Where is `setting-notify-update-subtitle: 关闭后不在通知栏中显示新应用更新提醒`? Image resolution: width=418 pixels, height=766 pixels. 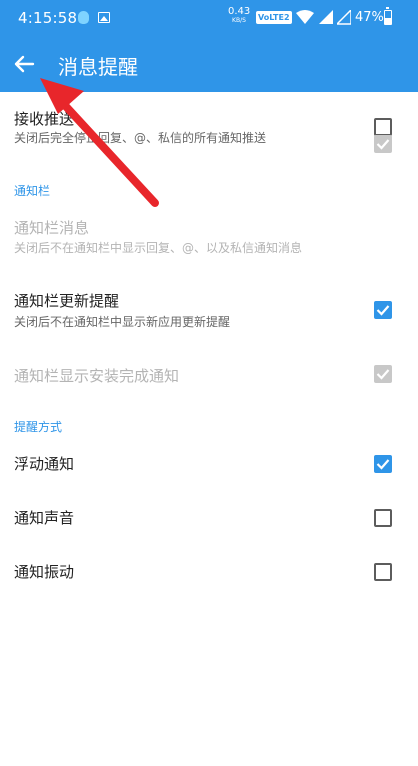 setting-notify-update-subtitle: 关闭后不在通知栏中显示新应用更新提醒 is located at coordinates (122, 322).